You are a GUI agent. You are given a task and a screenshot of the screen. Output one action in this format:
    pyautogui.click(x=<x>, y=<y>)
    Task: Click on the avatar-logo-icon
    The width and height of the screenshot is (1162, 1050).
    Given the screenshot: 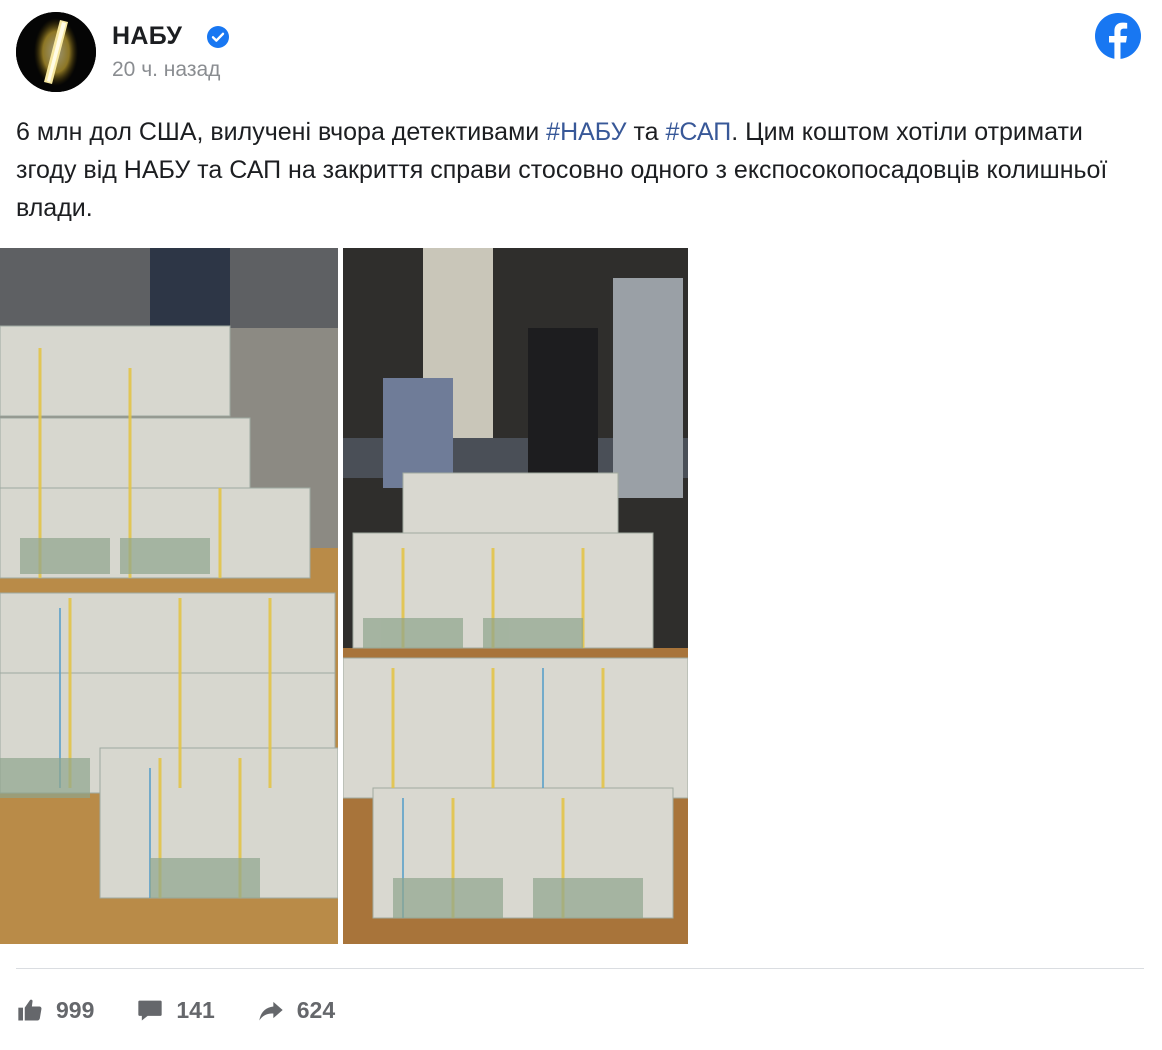 What is the action you would take?
    pyautogui.click(x=56, y=52)
    